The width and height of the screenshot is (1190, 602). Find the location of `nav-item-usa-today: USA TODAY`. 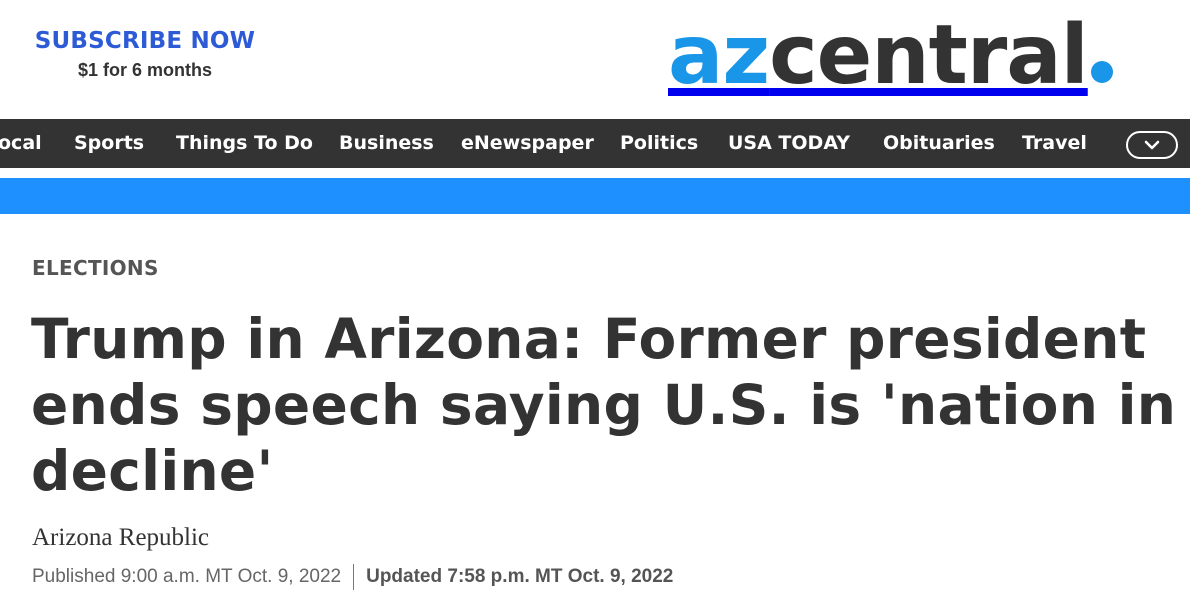

nav-item-usa-today: USA TODAY is located at coordinates (789, 143).